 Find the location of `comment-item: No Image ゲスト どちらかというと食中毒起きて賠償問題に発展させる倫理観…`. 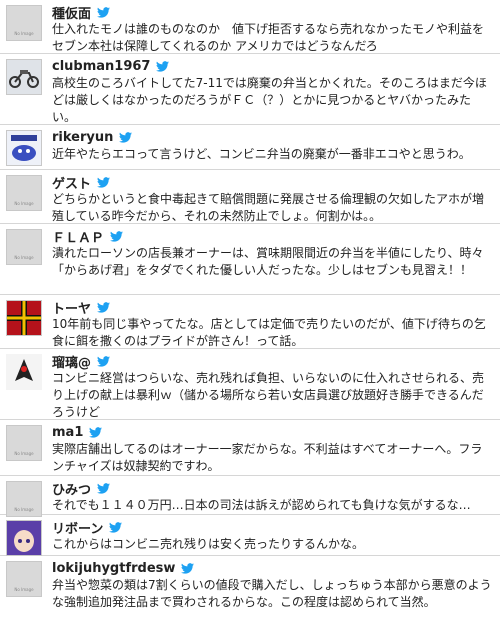

comment-item: No Image ゲスト どちらかというと食中毒起きて賠償問題に発展させる倫理観… is located at coordinates (250, 197).